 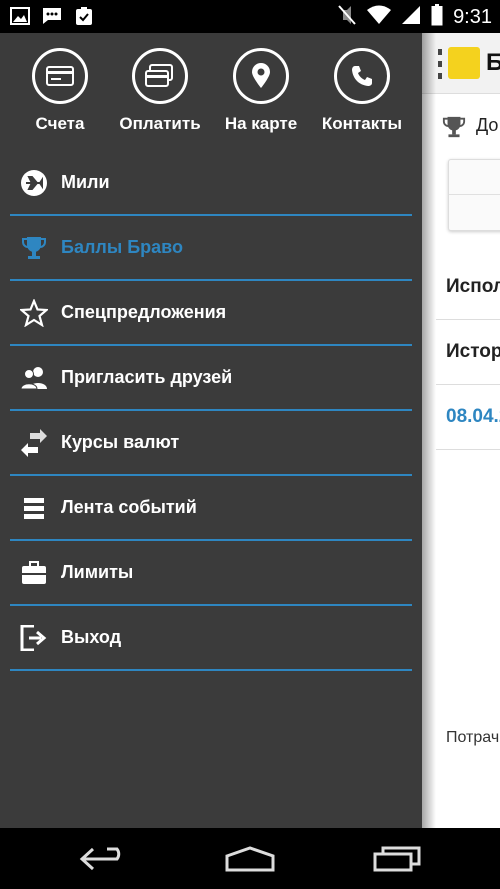 I want to click on status-time: 9:31, so click(x=472, y=17).